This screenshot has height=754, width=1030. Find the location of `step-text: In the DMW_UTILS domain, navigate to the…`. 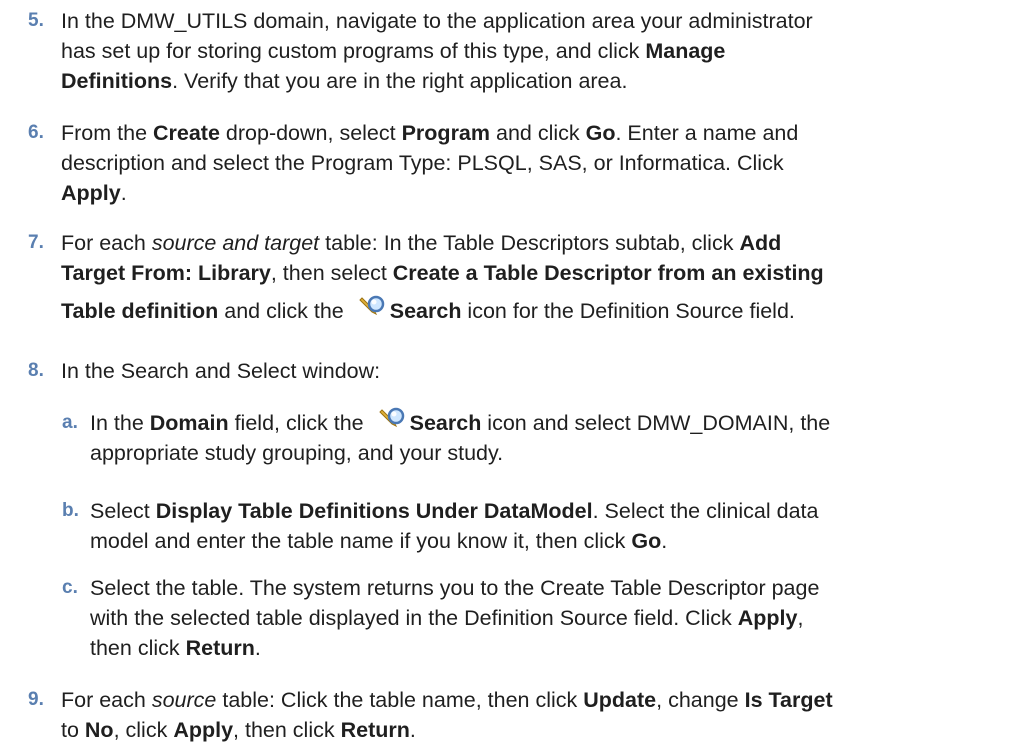

step-text: In the DMW_UTILS domain, navigate to the… is located at coordinates (537, 51).